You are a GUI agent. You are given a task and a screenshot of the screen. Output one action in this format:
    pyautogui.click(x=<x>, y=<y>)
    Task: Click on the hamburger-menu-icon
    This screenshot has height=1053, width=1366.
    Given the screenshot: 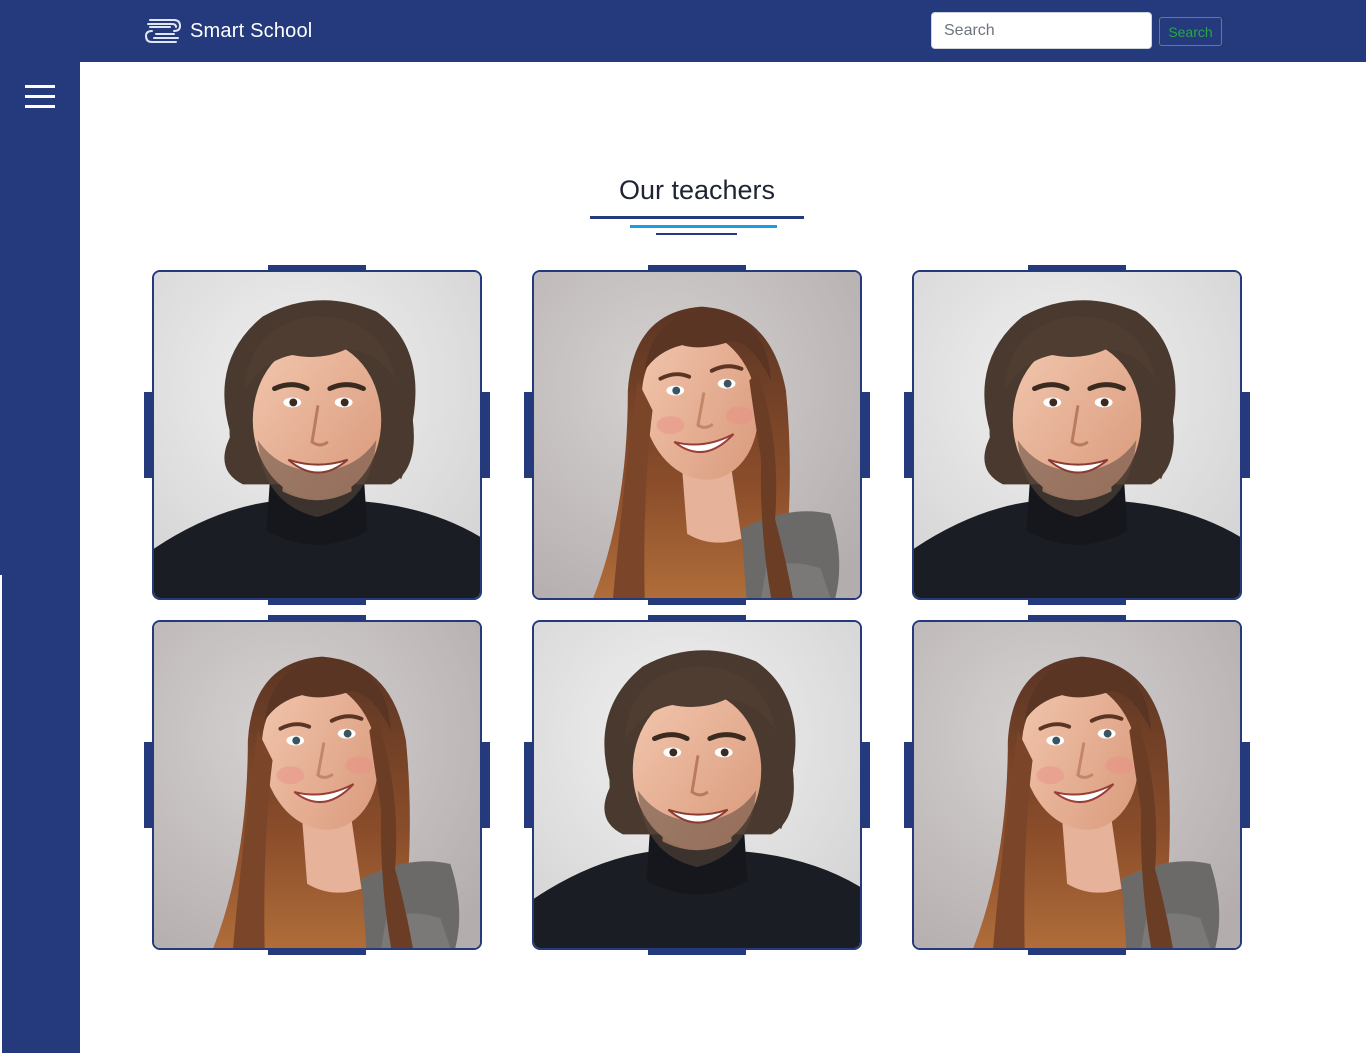 What is the action you would take?
    pyautogui.click(x=40, y=97)
    